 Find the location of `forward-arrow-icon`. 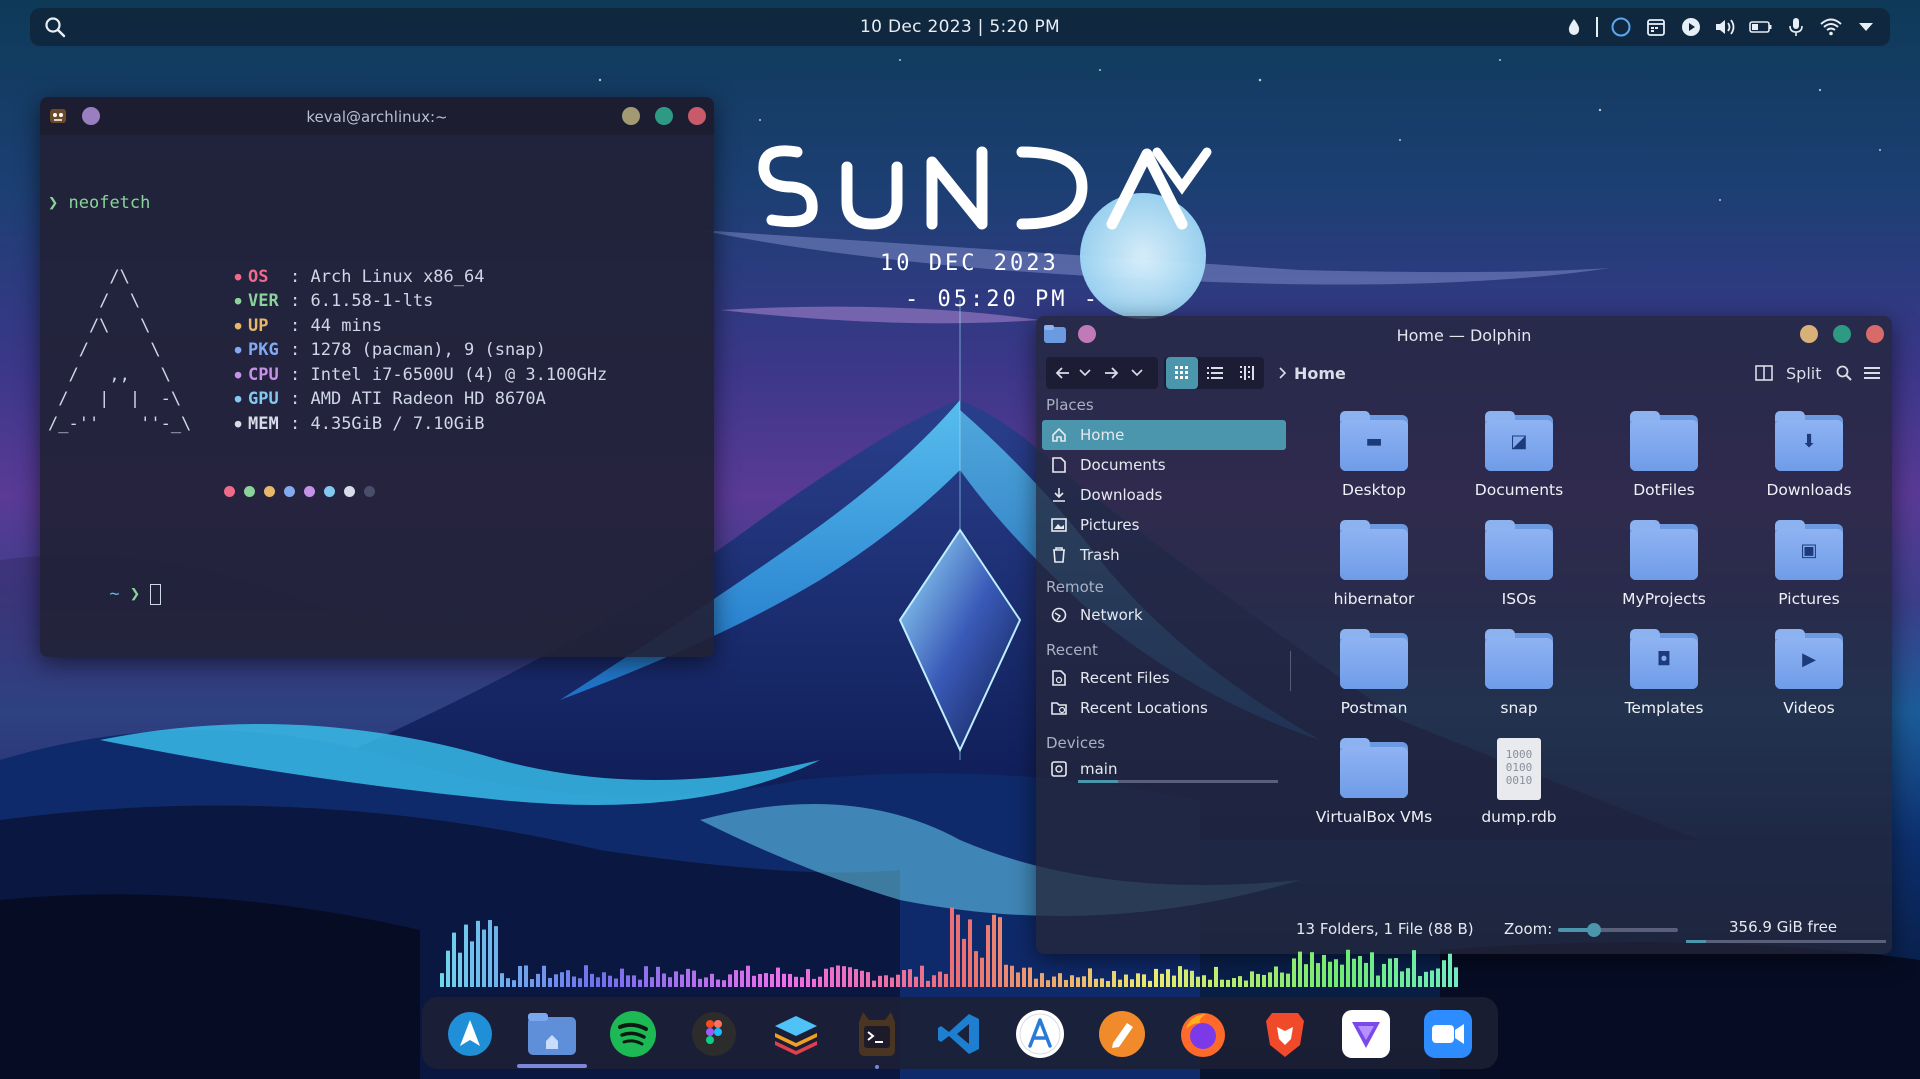

forward-arrow-icon is located at coordinates (1111, 373).